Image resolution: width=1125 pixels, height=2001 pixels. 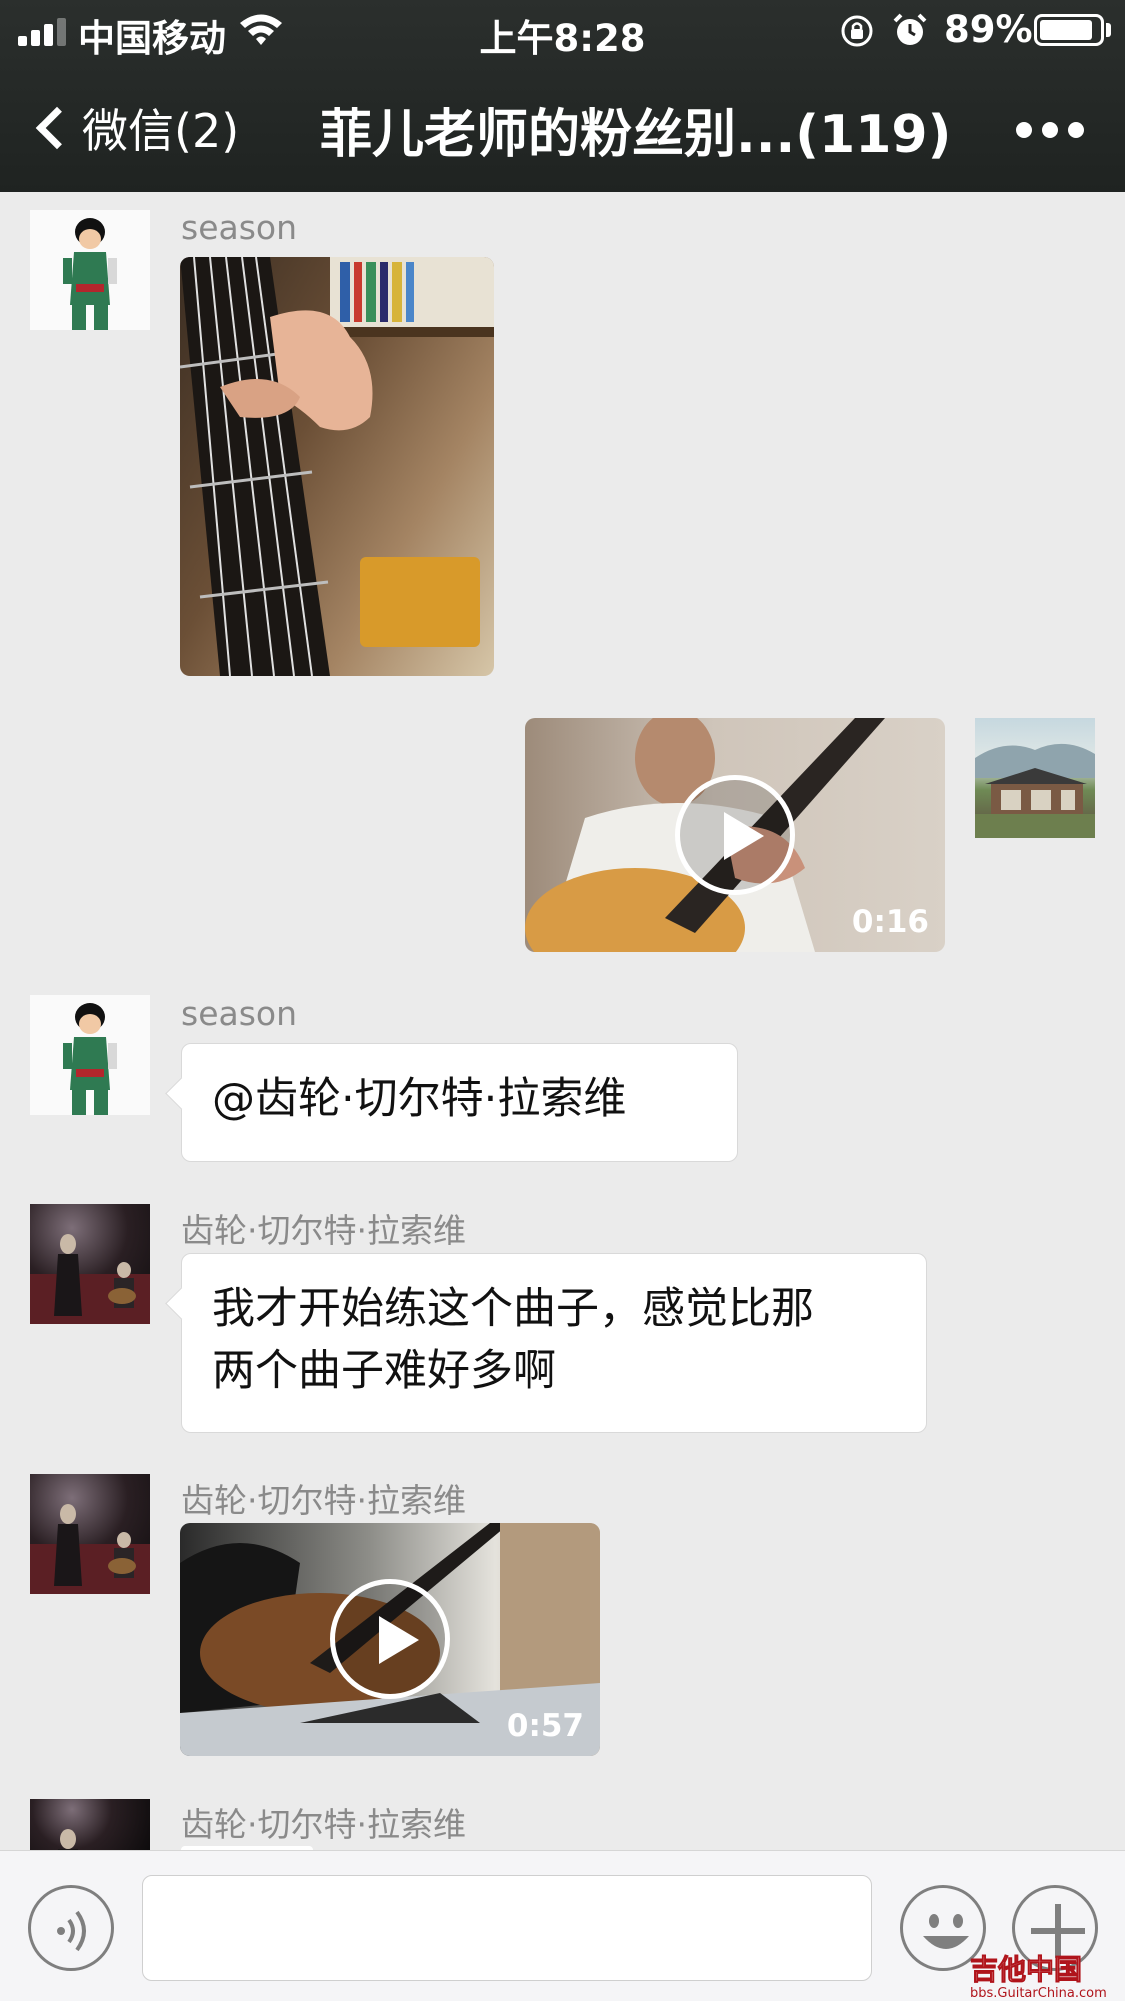 I want to click on status-bar: 中国移动 上午8:28 89%, so click(x=562, y=31).